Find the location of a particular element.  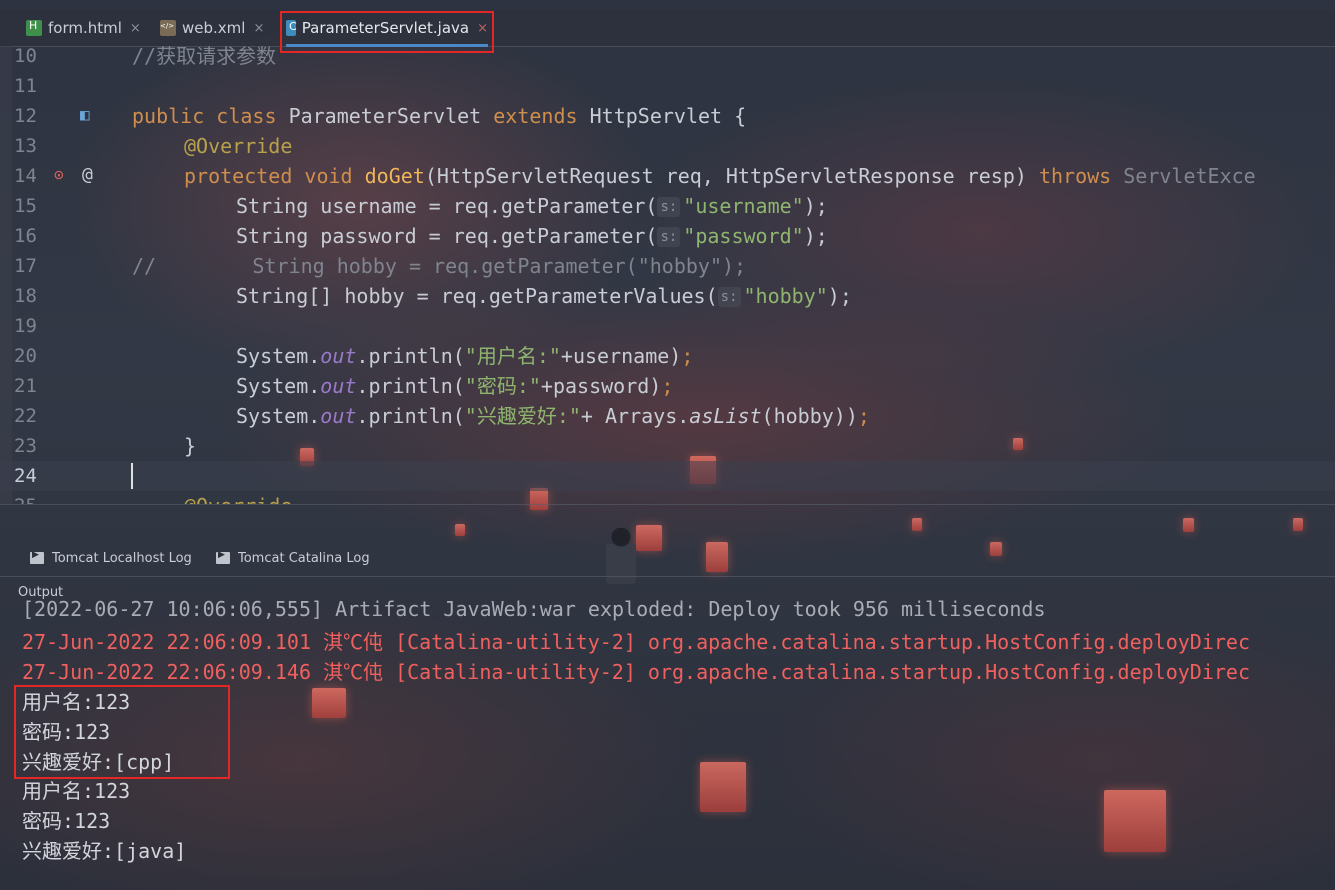

java-class-icon is located at coordinates (291, 28).